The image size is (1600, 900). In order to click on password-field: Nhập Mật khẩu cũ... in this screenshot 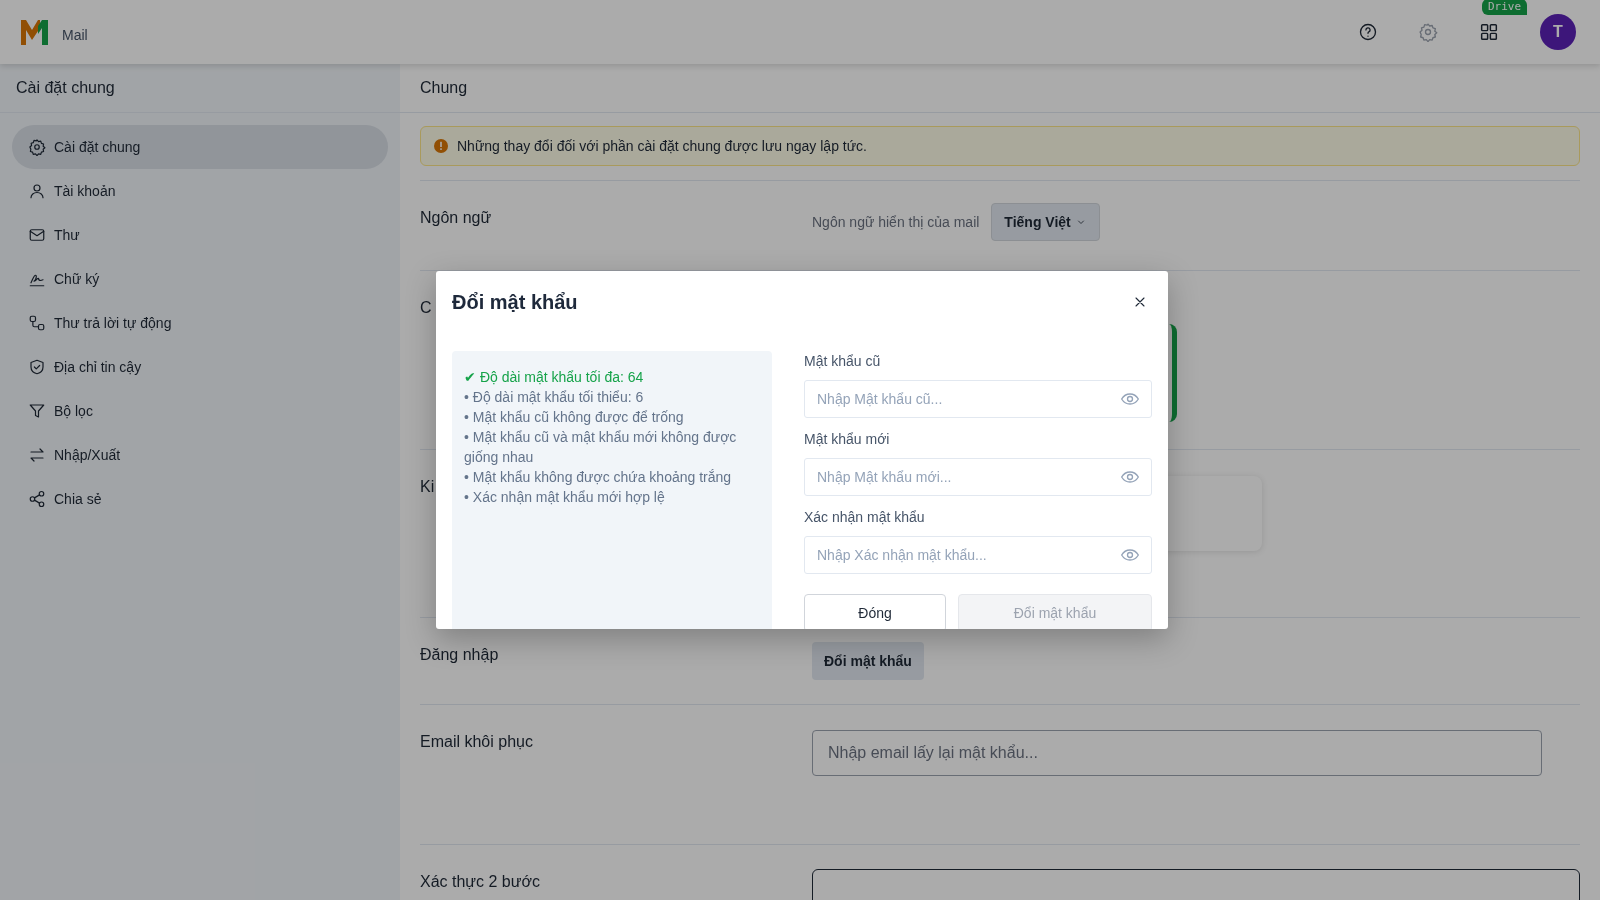, I will do `click(978, 399)`.